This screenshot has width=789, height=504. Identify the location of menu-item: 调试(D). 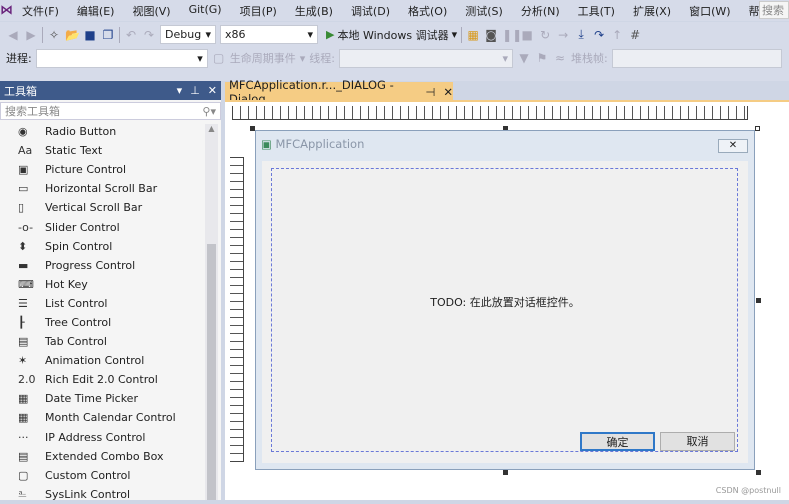
(370, 11).